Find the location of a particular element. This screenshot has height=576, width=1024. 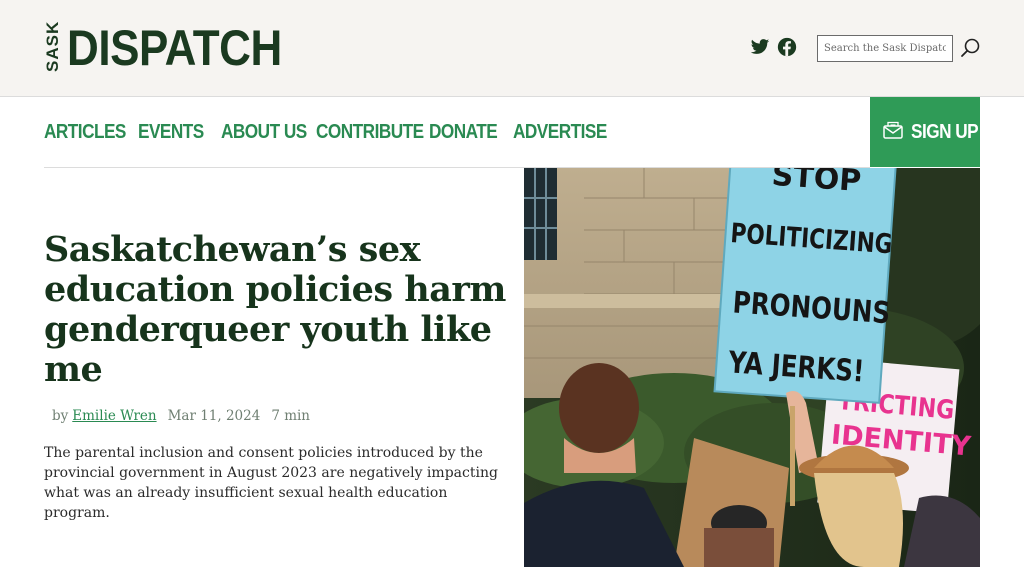

nav-item-donate: DONATE is located at coordinates (465, 132).